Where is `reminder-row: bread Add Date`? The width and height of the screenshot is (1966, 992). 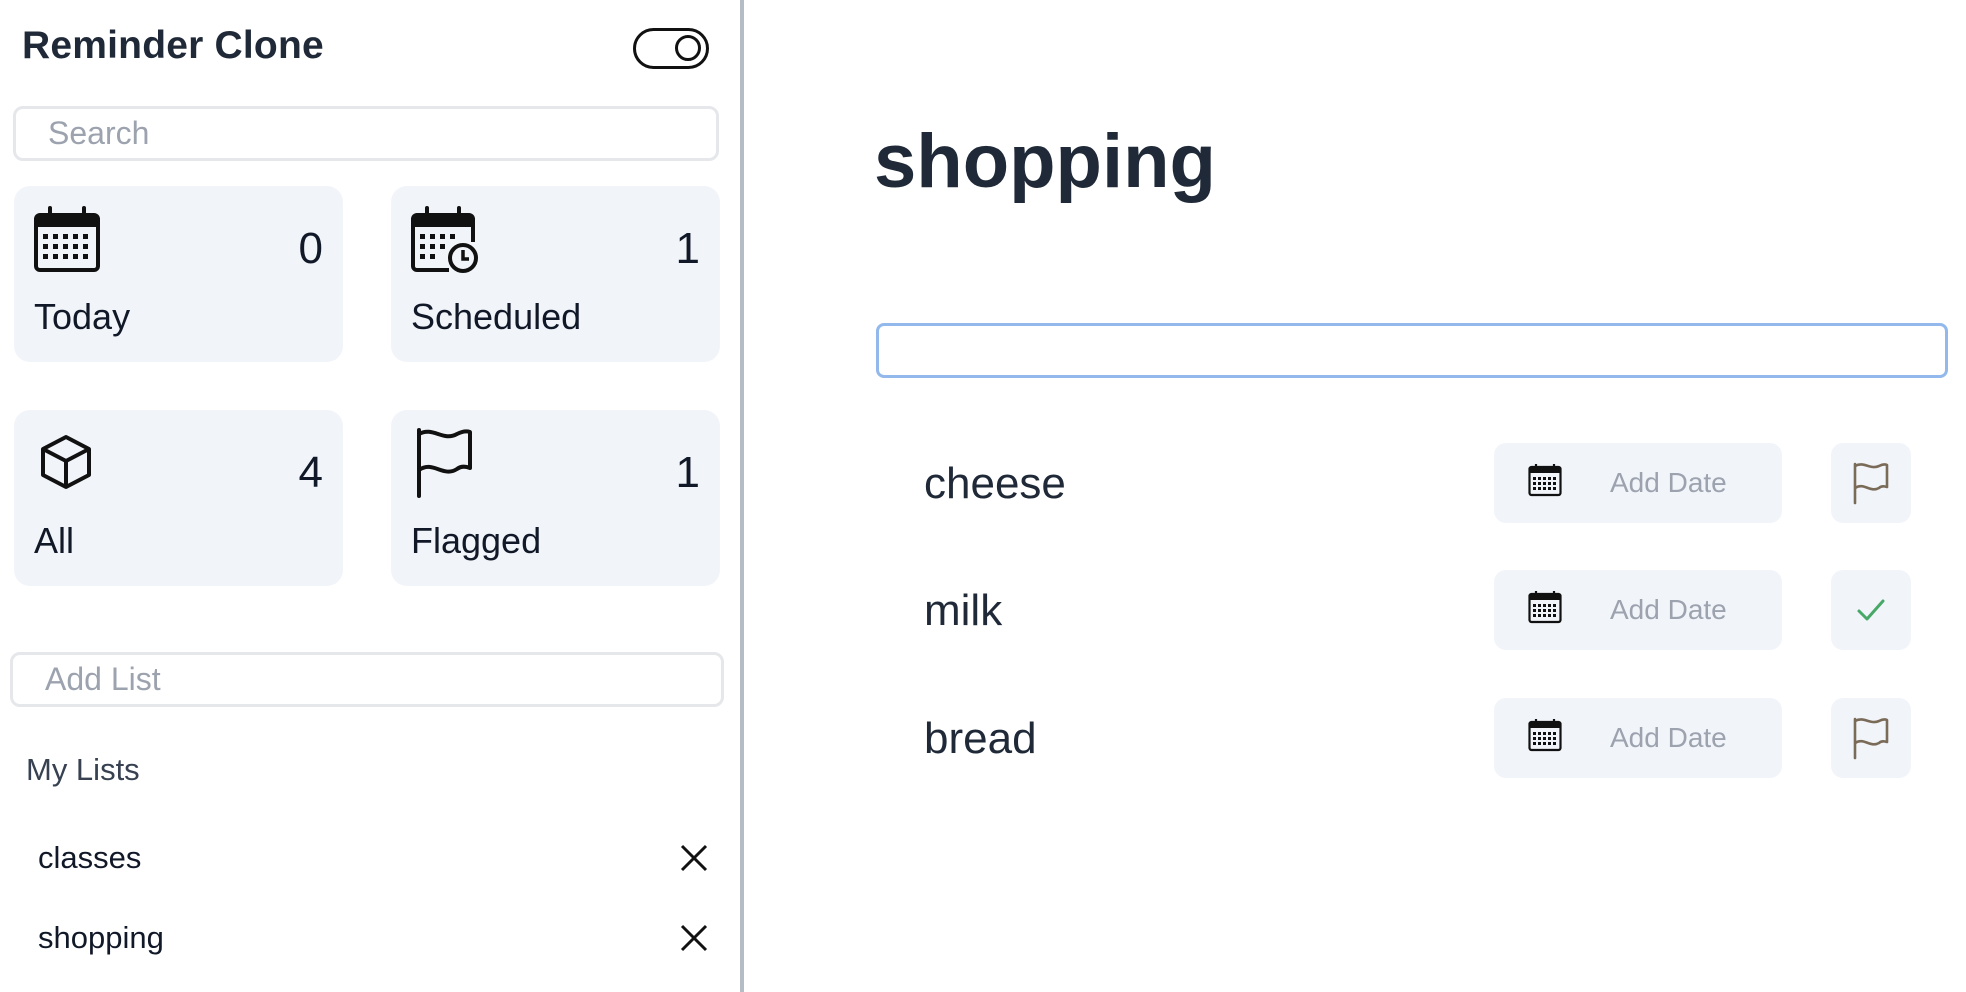
reminder-row: bread Add Date is located at coordinates (1412, 738).